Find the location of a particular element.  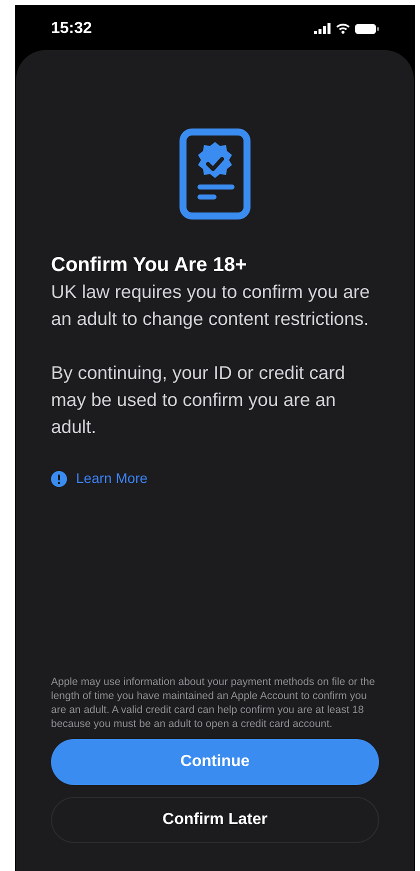

body-text: UK law requires you to confirm you are an adult to change content restrictions. is located at coordinates (211, 305).